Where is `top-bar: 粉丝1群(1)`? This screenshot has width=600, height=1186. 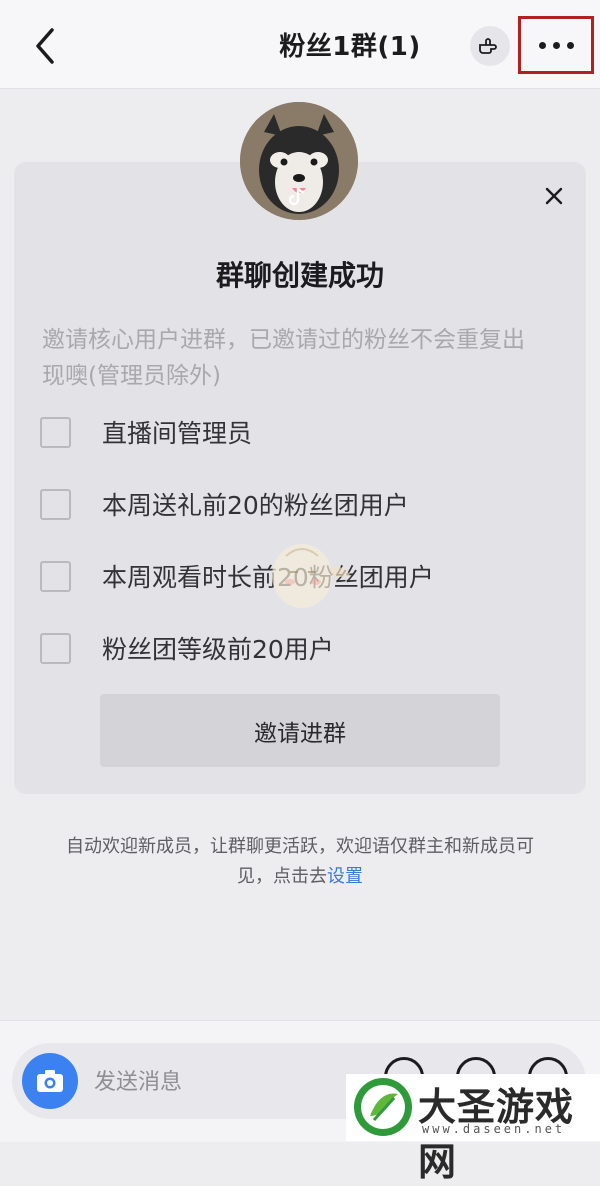 top-bar: 粉丝1群(1) is located at coordinates (300, 44).